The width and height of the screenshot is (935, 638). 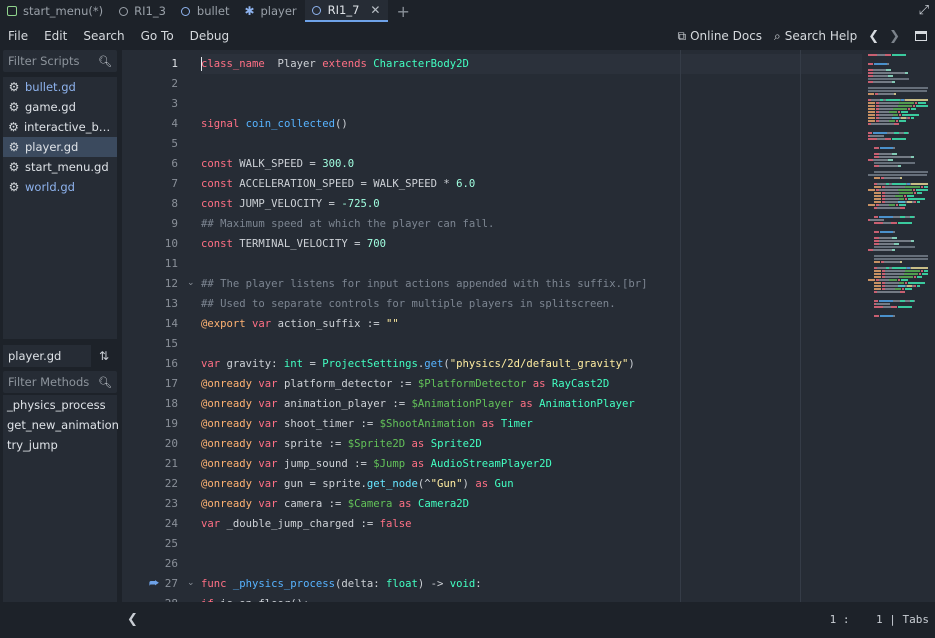 I want to click on online-docs-button: ⧉ Online Docs, so click(x=720, y=36).